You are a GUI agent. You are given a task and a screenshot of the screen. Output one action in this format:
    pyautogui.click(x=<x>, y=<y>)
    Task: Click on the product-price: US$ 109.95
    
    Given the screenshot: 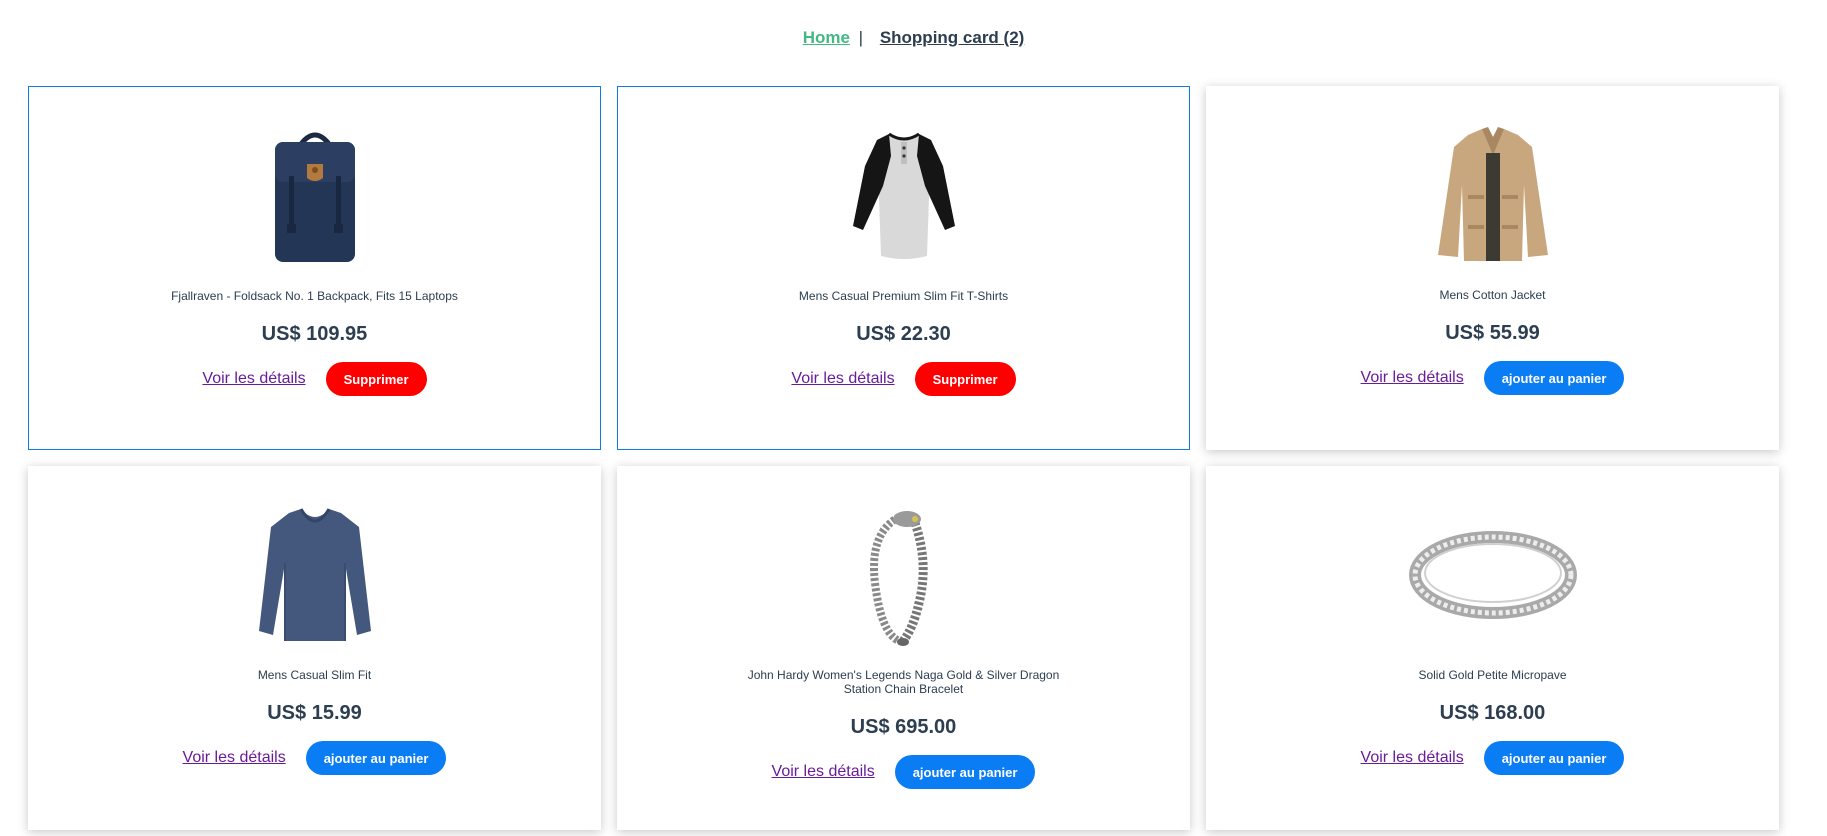 What is the action you would take?
    pyautogui.click(x=314, y=334)
    